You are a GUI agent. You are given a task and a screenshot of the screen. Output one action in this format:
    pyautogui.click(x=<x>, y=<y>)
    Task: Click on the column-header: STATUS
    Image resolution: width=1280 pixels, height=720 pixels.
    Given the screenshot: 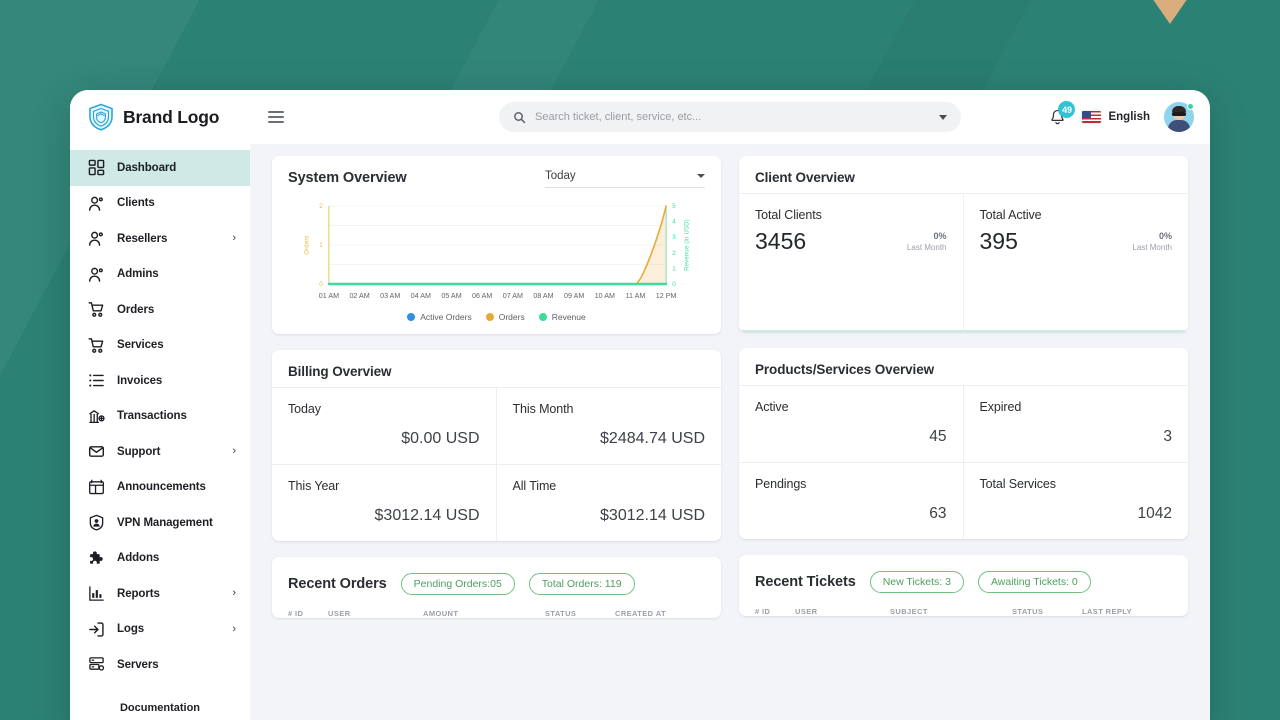 What is the action you would take?
    pyautogui.click(x=561, y=613)
    